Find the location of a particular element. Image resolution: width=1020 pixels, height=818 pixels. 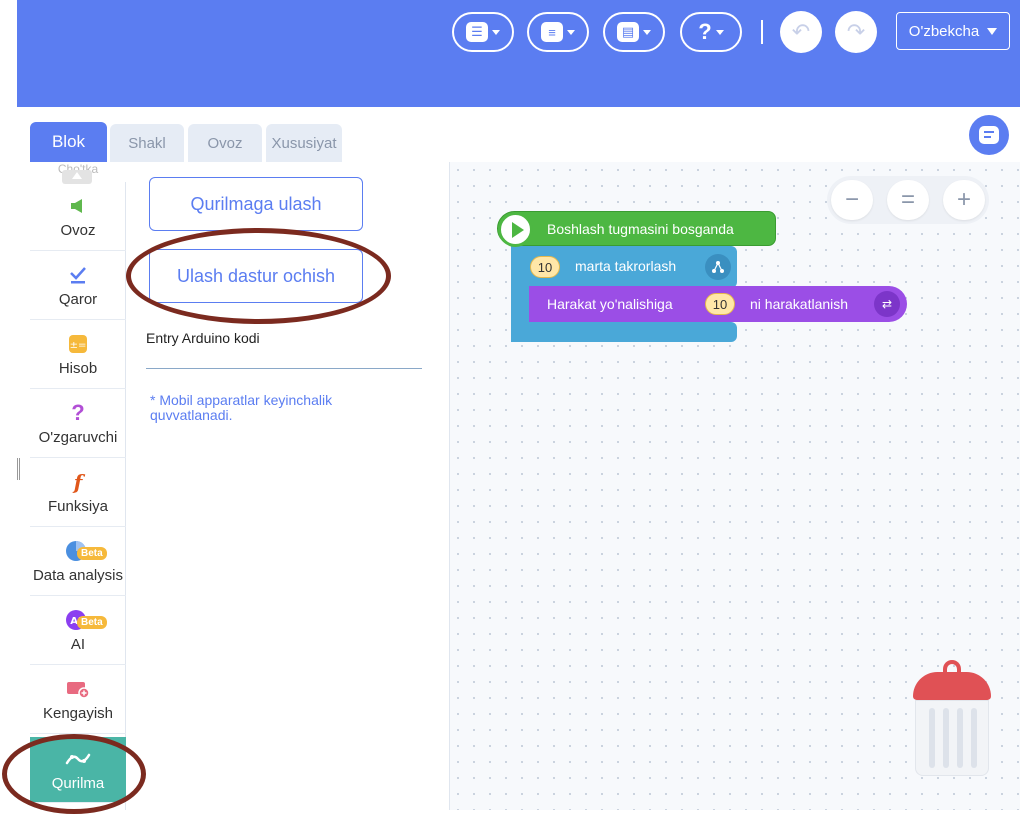

trash-icon is located at coordinates (952, 686).